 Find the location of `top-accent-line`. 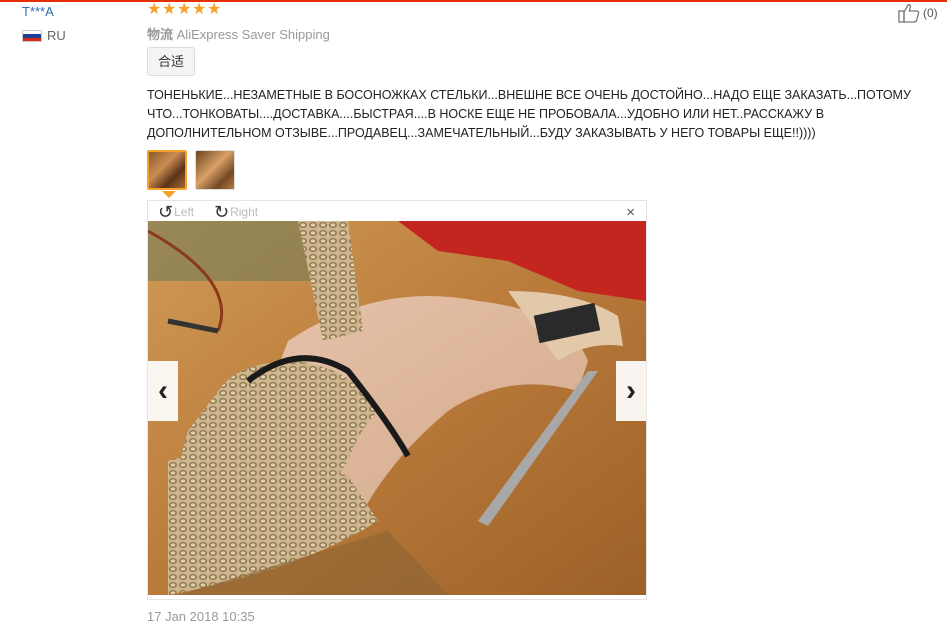

top-accent-line is located at coordinates (473, 1).